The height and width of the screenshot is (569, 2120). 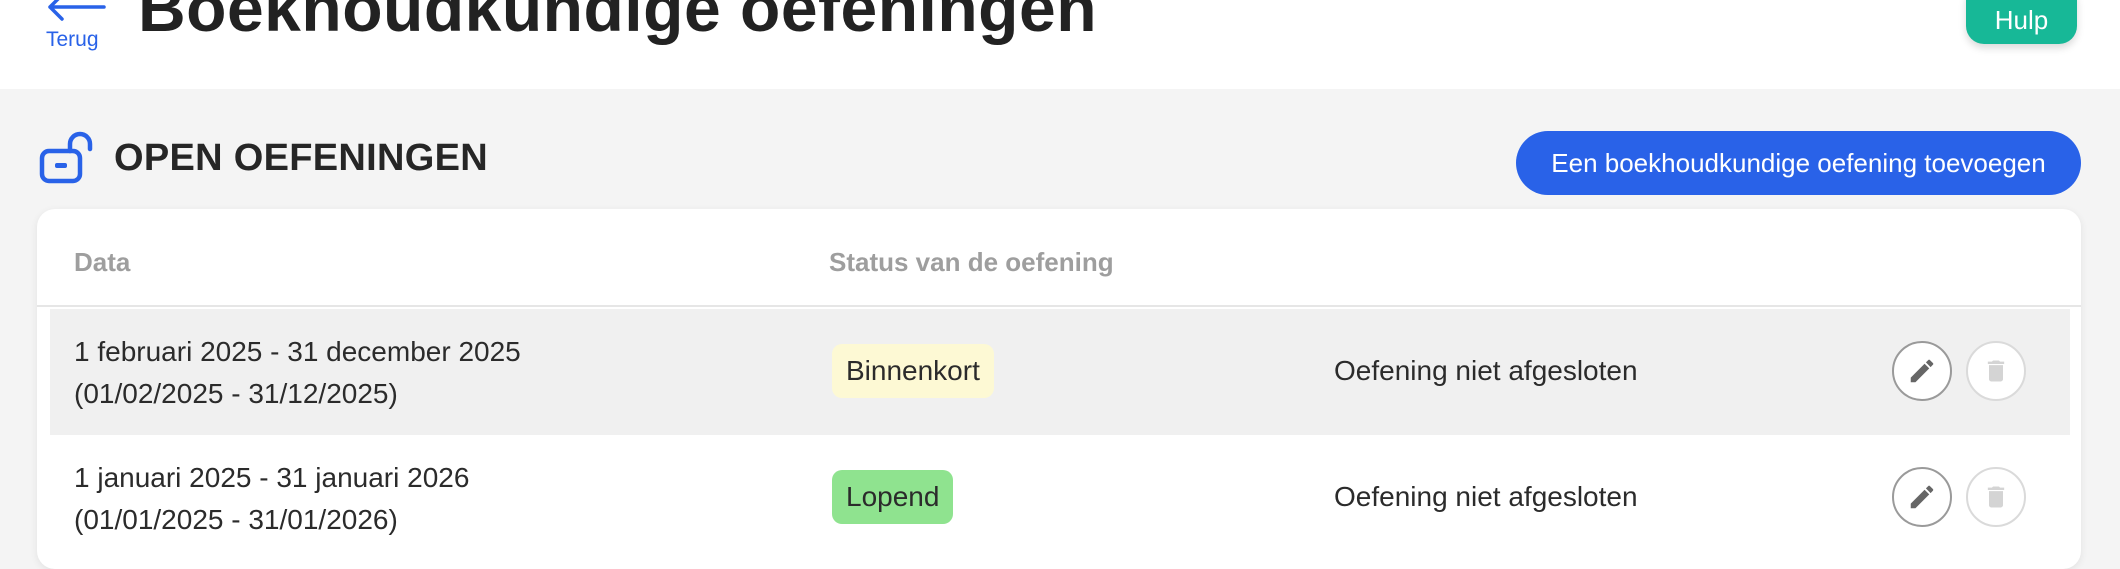 What do you see at coordinates (893, 497) in the screenshot?
I see `status-badge: Lopend` at bounding box center [893, 497].